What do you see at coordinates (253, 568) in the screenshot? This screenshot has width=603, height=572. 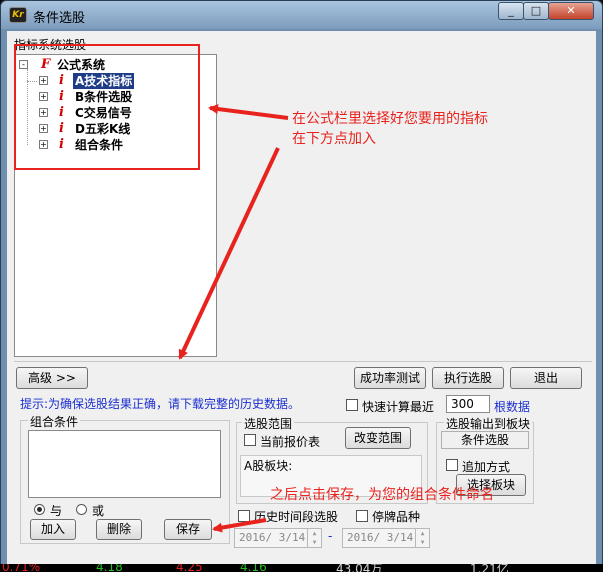 I see `ticker-value: 4.16` at bounding box center [253, 568].